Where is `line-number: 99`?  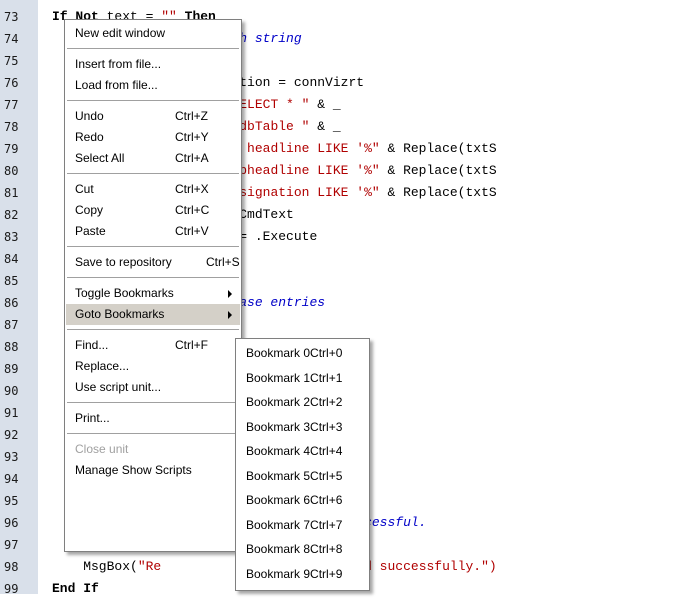 line-number: 99 is located at coordinates (11, 589).